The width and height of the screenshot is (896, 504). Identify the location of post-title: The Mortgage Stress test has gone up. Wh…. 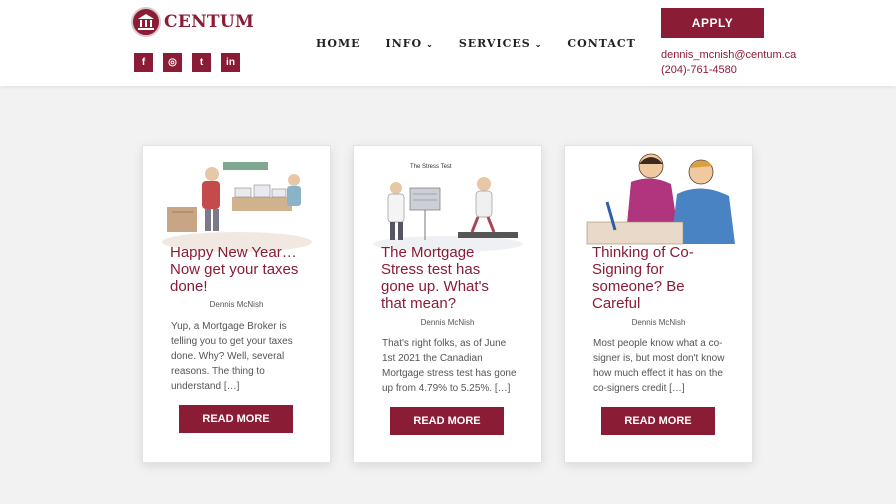
(456, 278).